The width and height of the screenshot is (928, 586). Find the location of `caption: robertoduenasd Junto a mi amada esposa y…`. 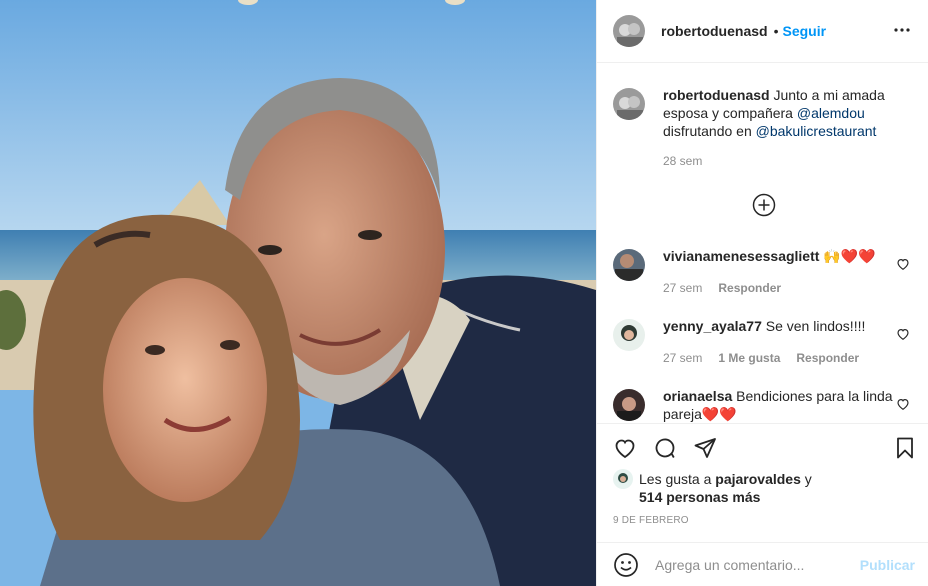

caption: robertoduenasd Junto a mi amada esposa y… is located at coordinates (762, 128).